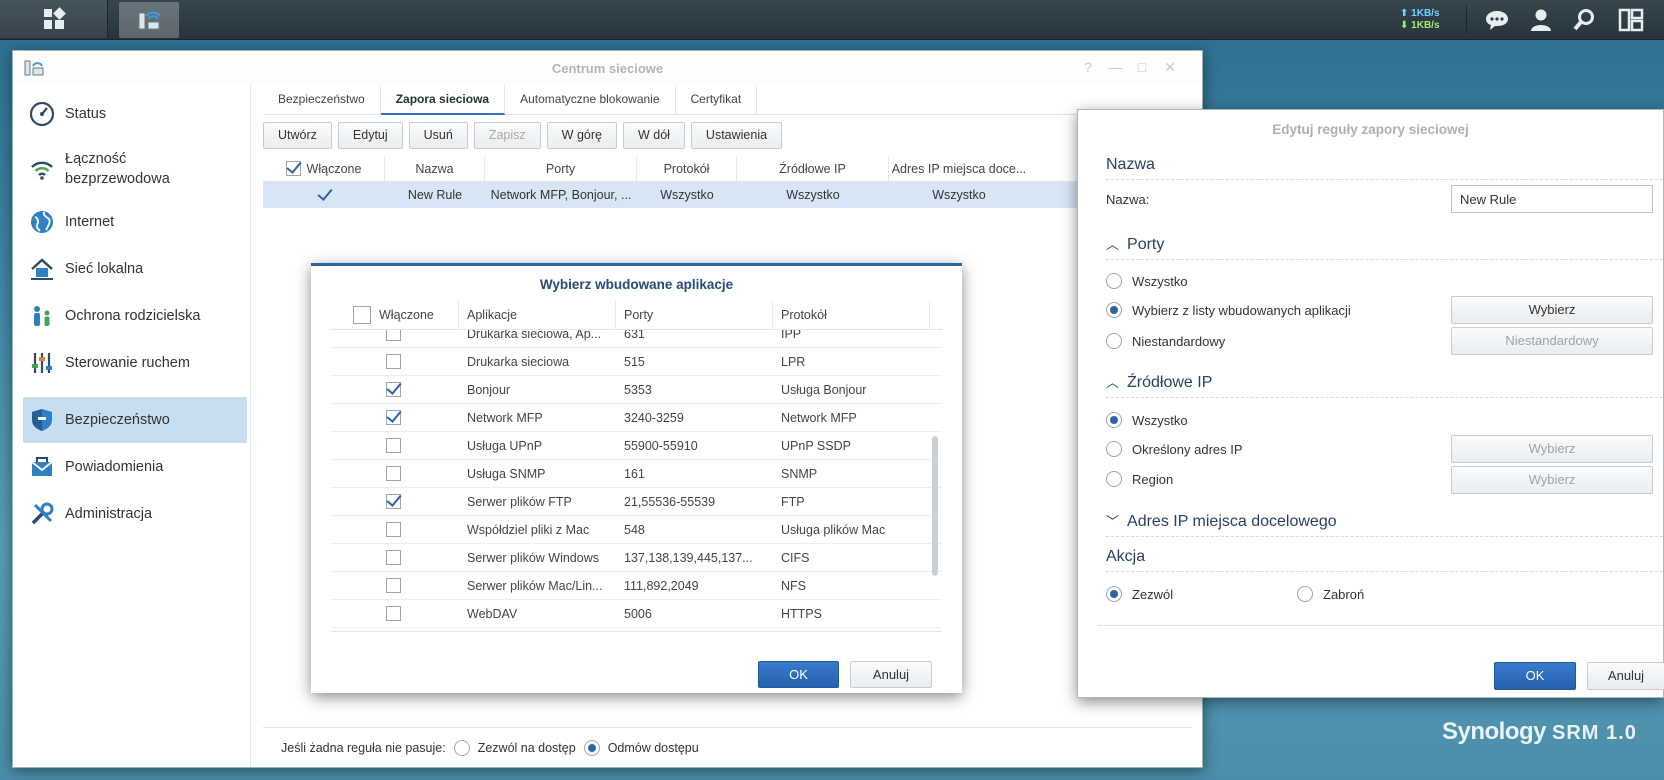 The height and width of the screenshot is (780, 1664). What do you see at coordinates (813, 168) in the screenshot?
I see `column-header-source-ip: Źródłowe IP` at bounding box center [813, 168].